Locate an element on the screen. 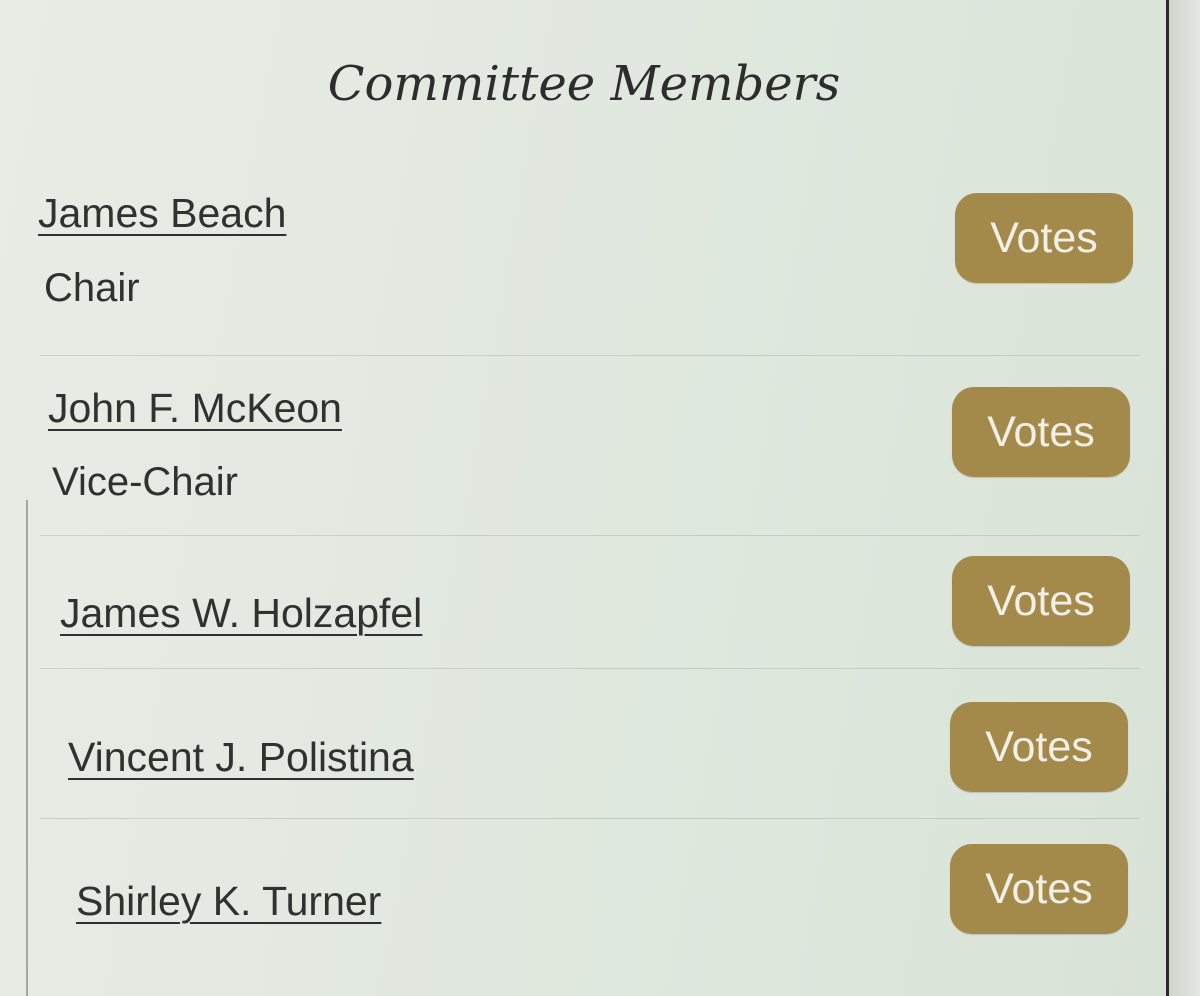 The image size is (1200, 996). member-name-link: Vincent J. Polistina is located at coordinates (241, 757).